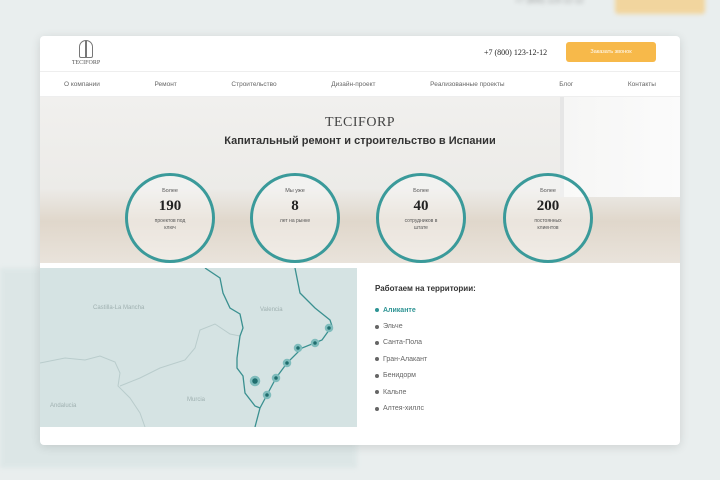  I want to click on bg-button, so click(660, 7).